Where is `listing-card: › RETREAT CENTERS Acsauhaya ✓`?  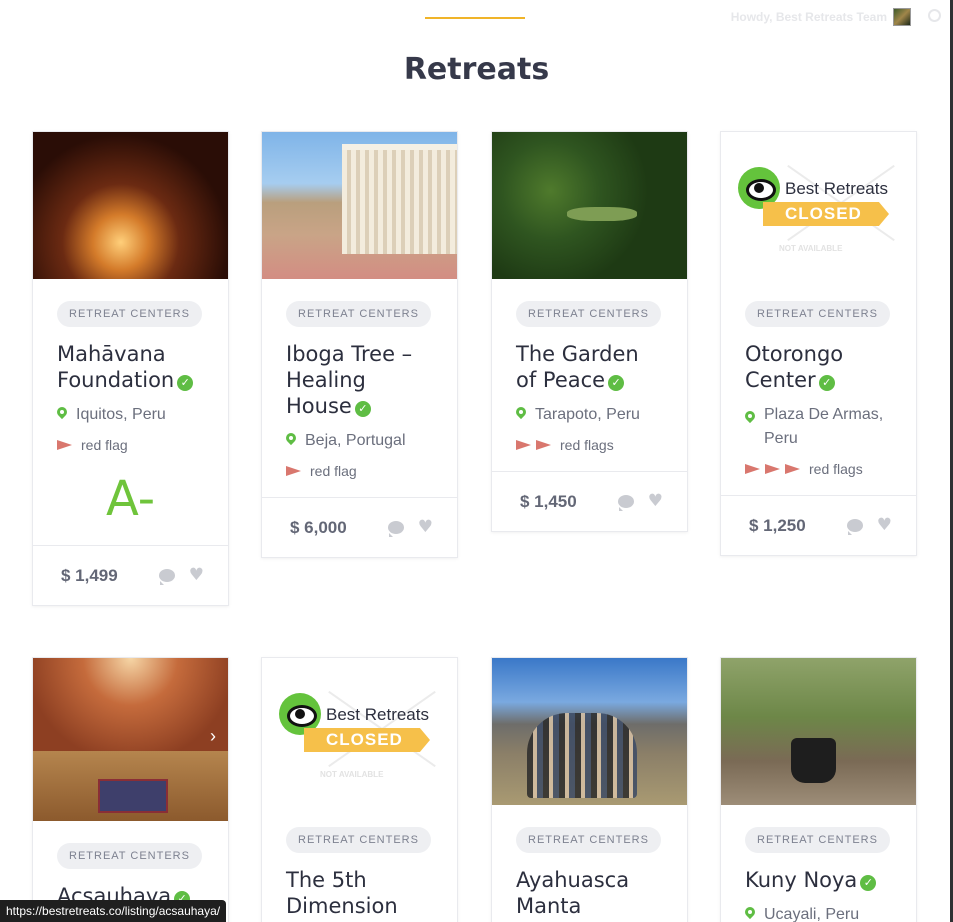 listing-card: › RETREAT CENTERS Acsauhaya ✓ is located at coordinates (130, 789).